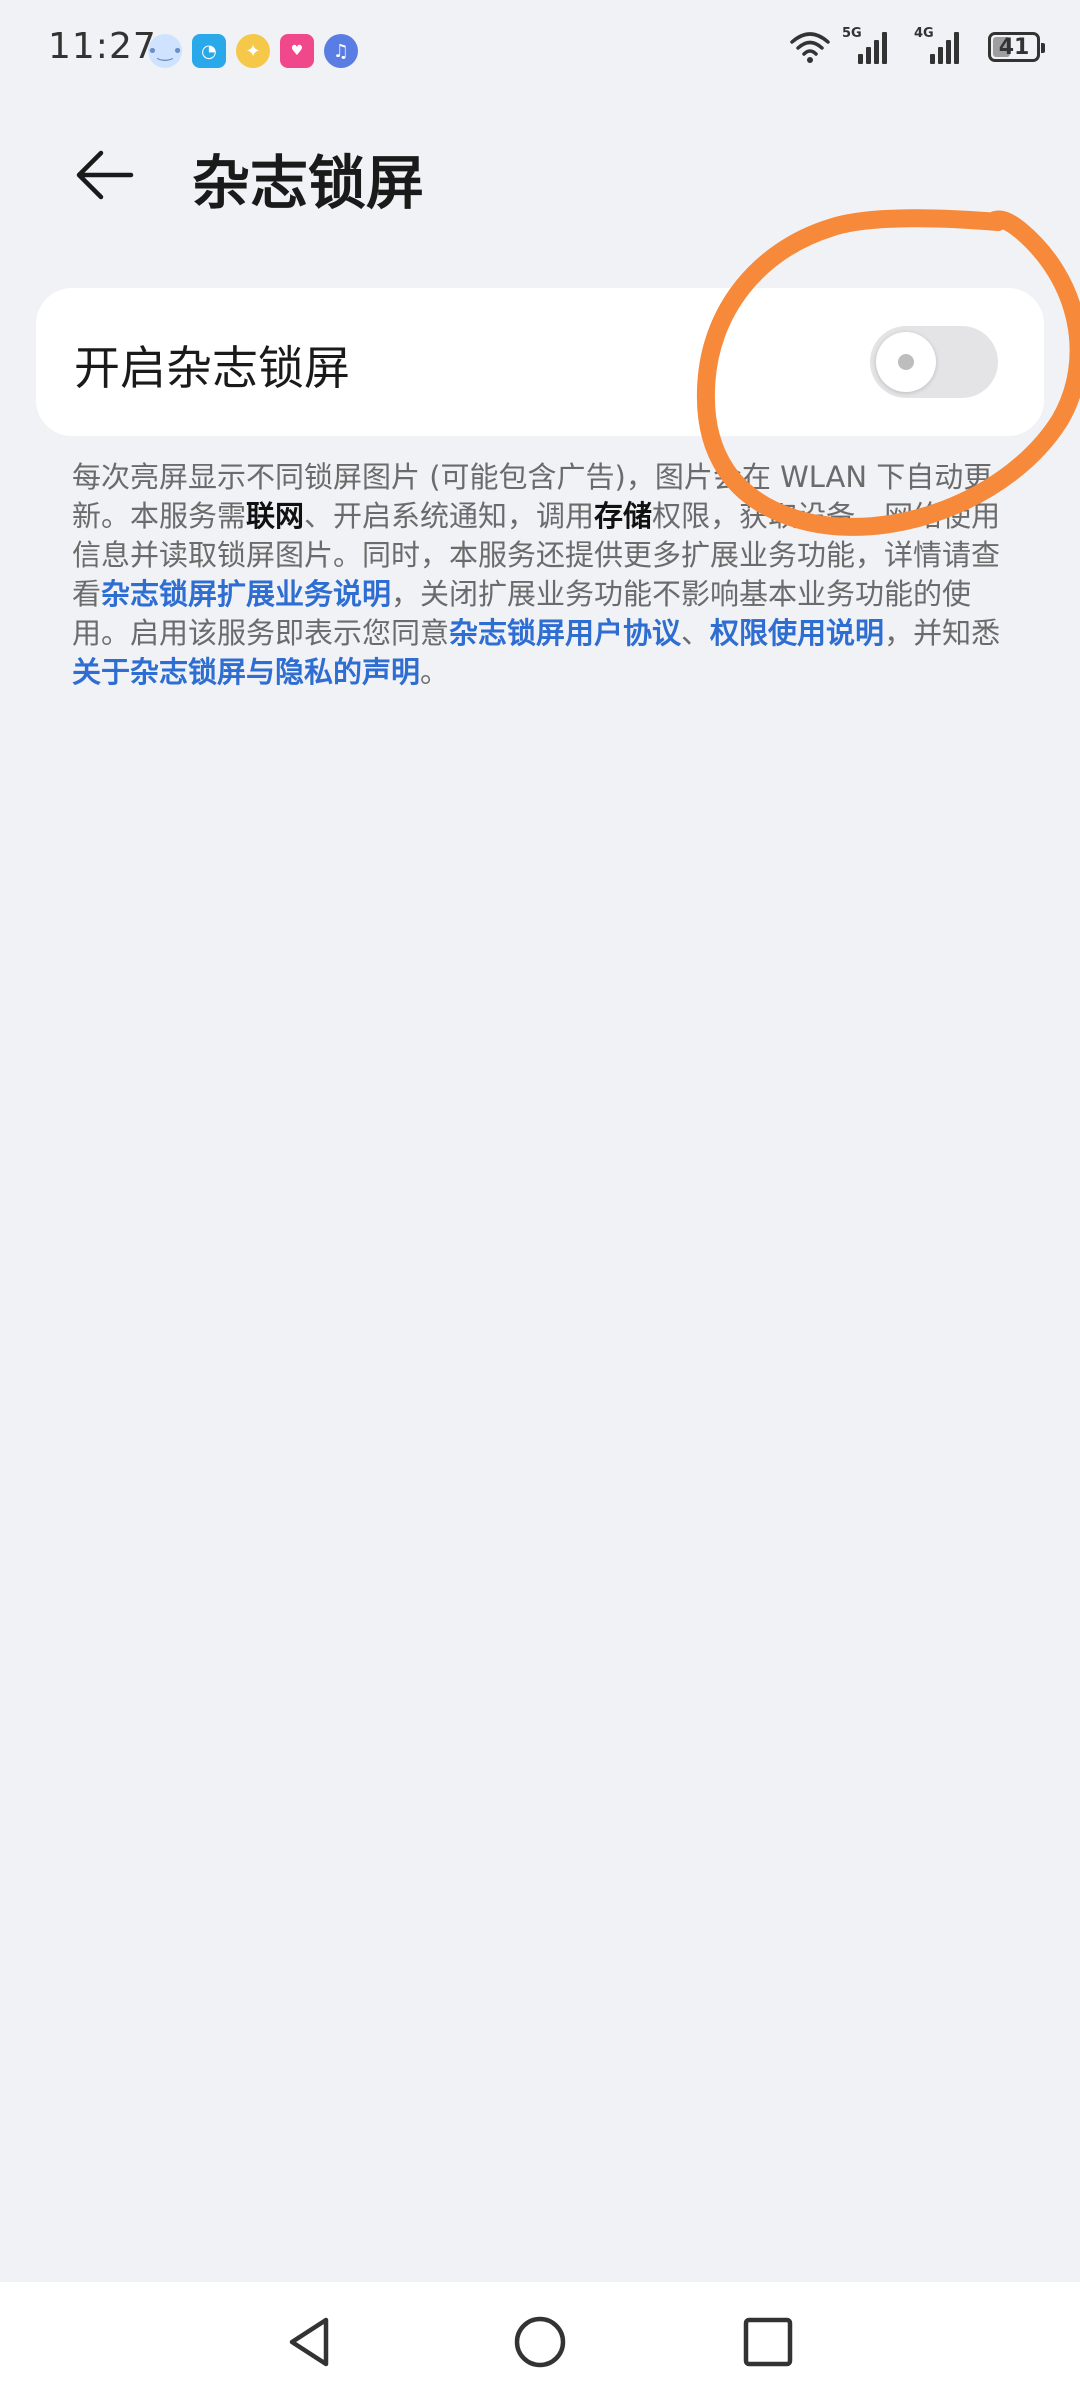 This screenshot has width=1080, height=2400. I want to click on back-triangle-icon, so click(309, 2342).